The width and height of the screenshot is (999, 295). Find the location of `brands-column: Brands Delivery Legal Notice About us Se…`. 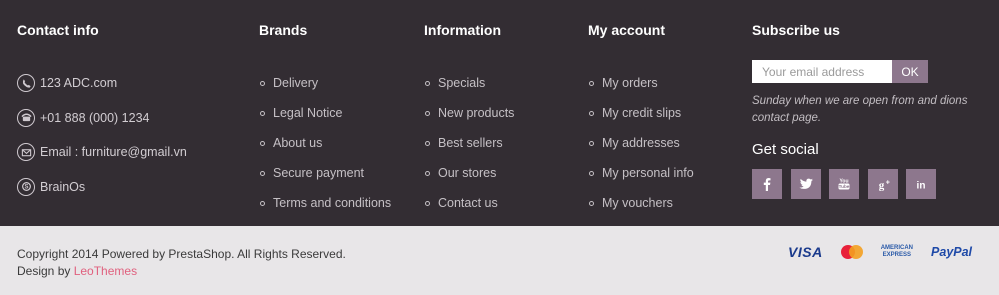

brands-column: Brands Delivery Legal Notice About us Se… is located at coordinates (334, 120).